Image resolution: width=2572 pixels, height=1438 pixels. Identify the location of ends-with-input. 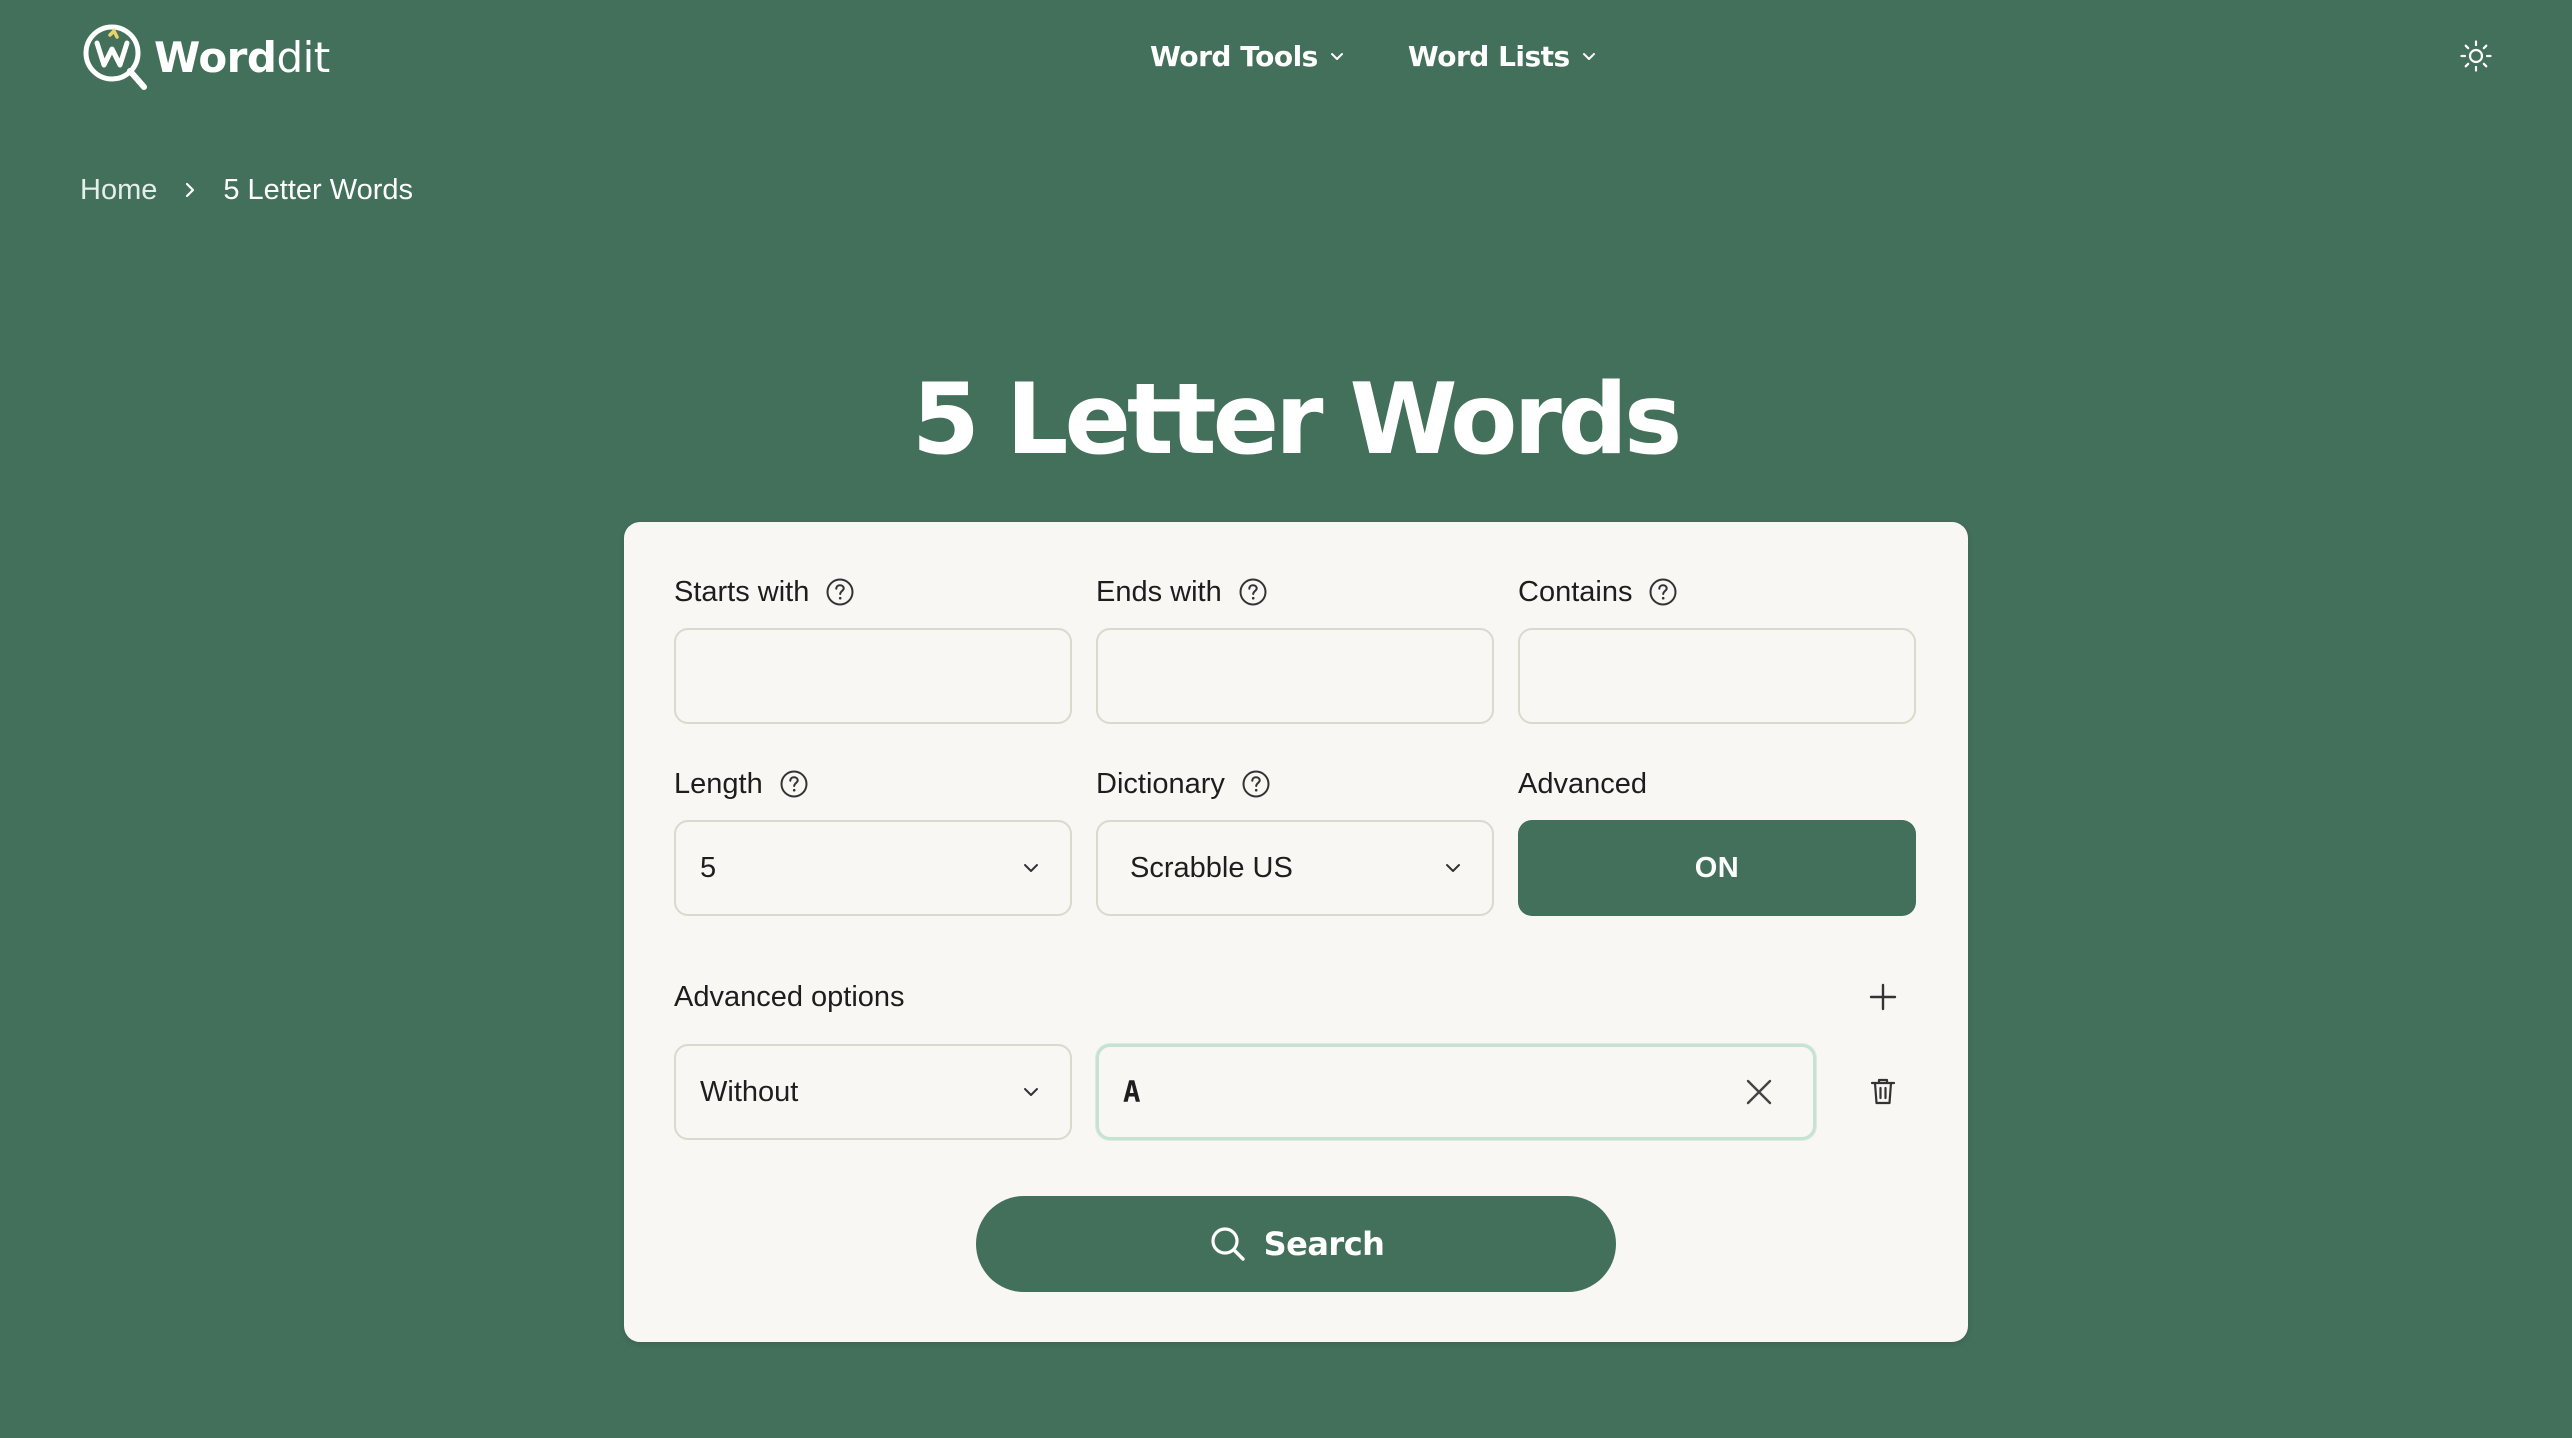
(1295, 676).